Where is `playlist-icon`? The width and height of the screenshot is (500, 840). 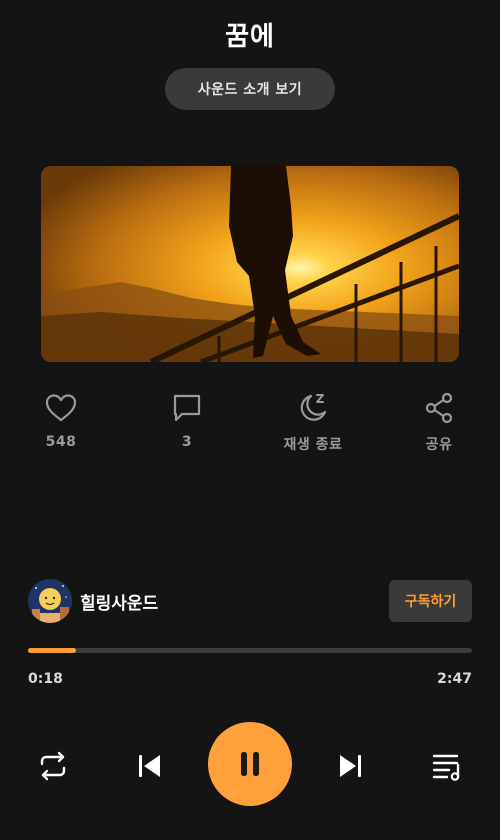
playlist-icon is located at coordinates (446, 767).